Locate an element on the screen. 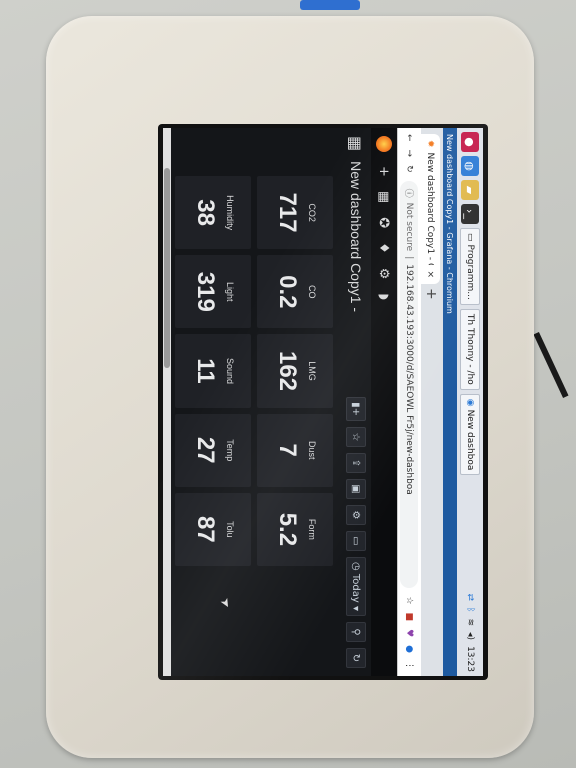  panel-title: Humidity is located at coordinates (230, 213).